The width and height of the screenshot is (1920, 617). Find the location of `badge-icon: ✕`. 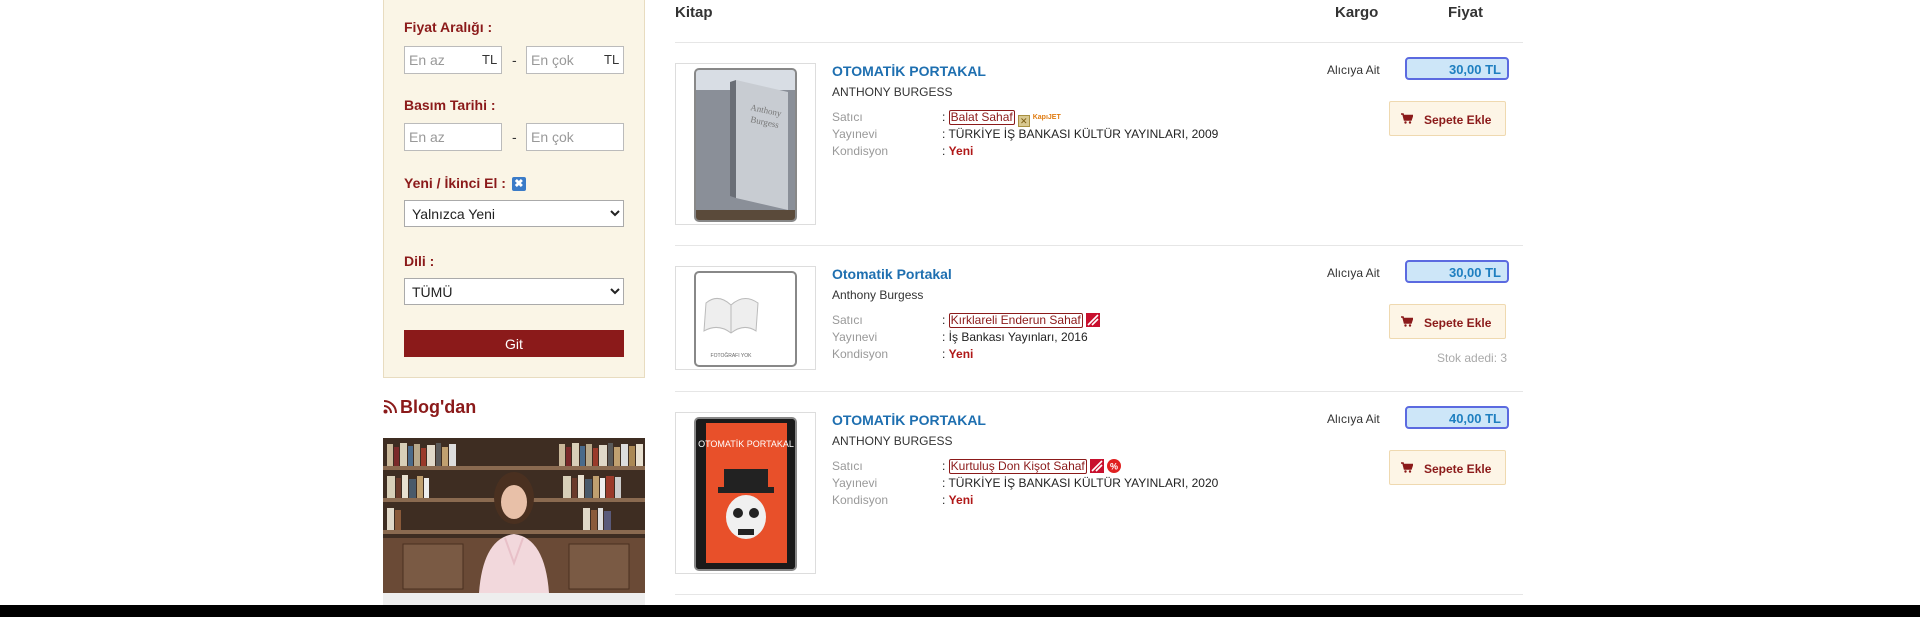

badge-icon: ✕ is located at coordinates (1023, 121).